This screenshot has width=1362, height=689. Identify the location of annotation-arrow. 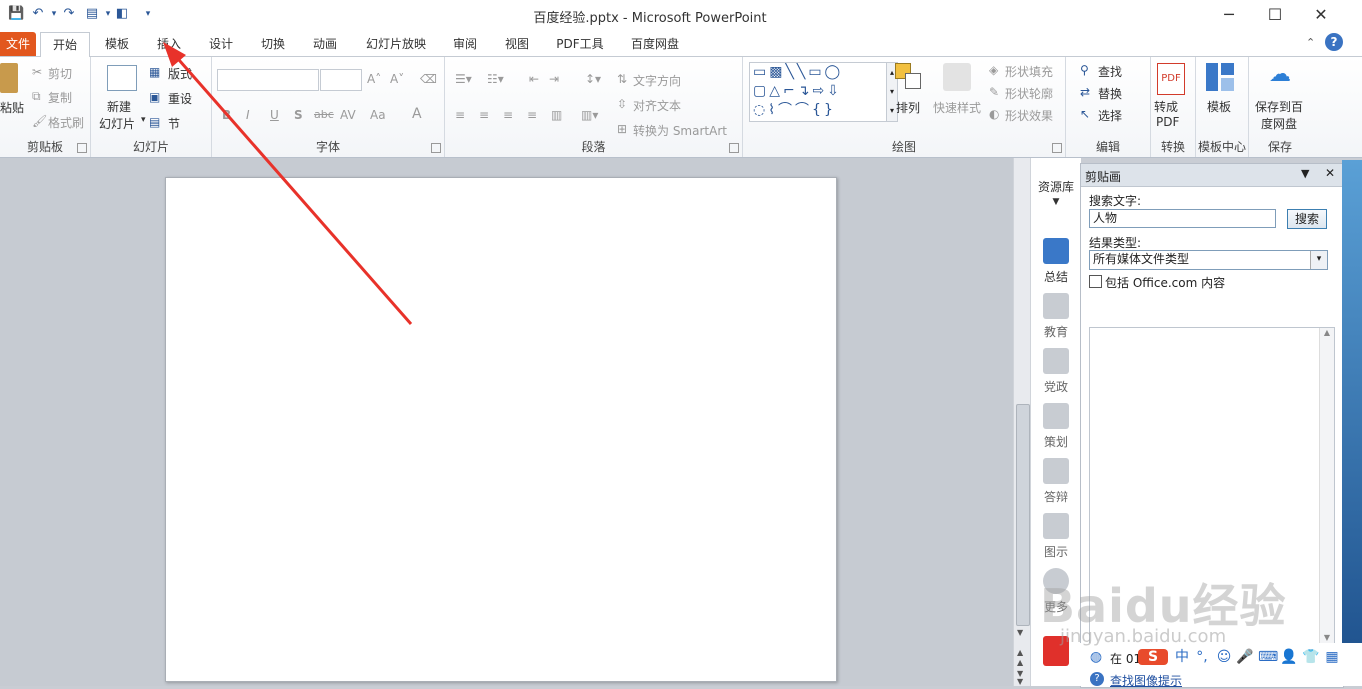
(288, 183).